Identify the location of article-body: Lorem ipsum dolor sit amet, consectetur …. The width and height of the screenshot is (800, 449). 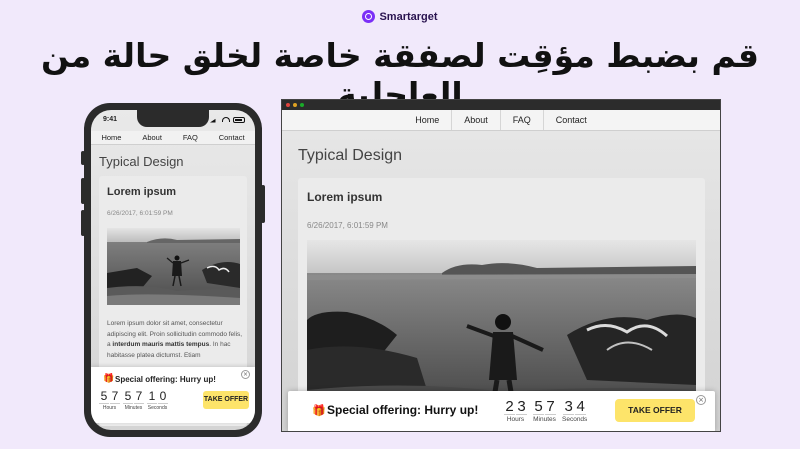
(175, 339).